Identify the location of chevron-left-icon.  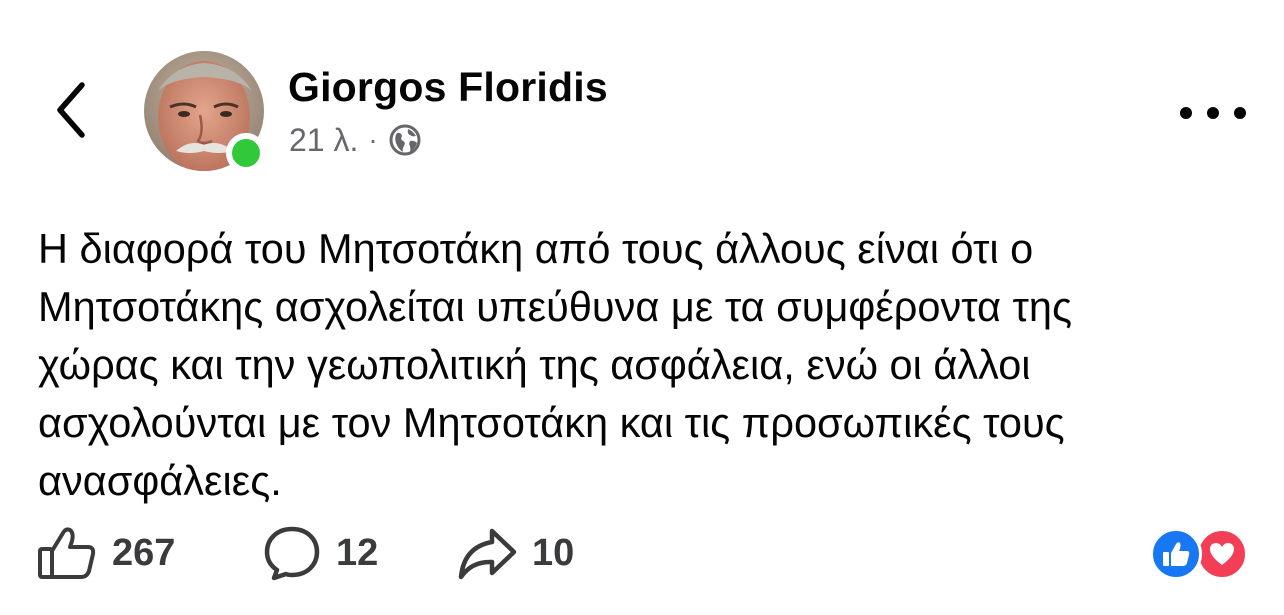
(71, 110).